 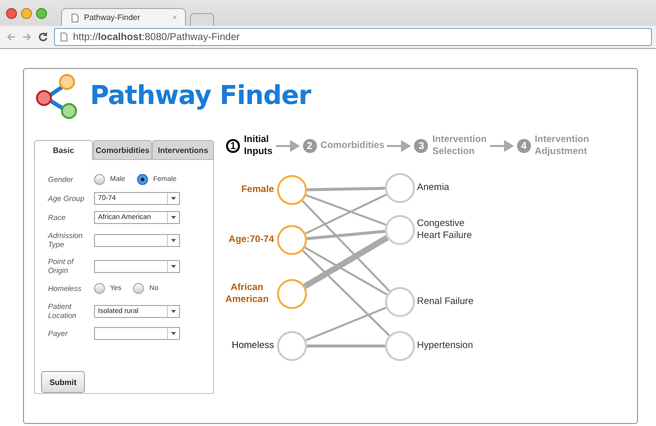 I want to click on condition-label: Anemia, so click(x=433, y=188).